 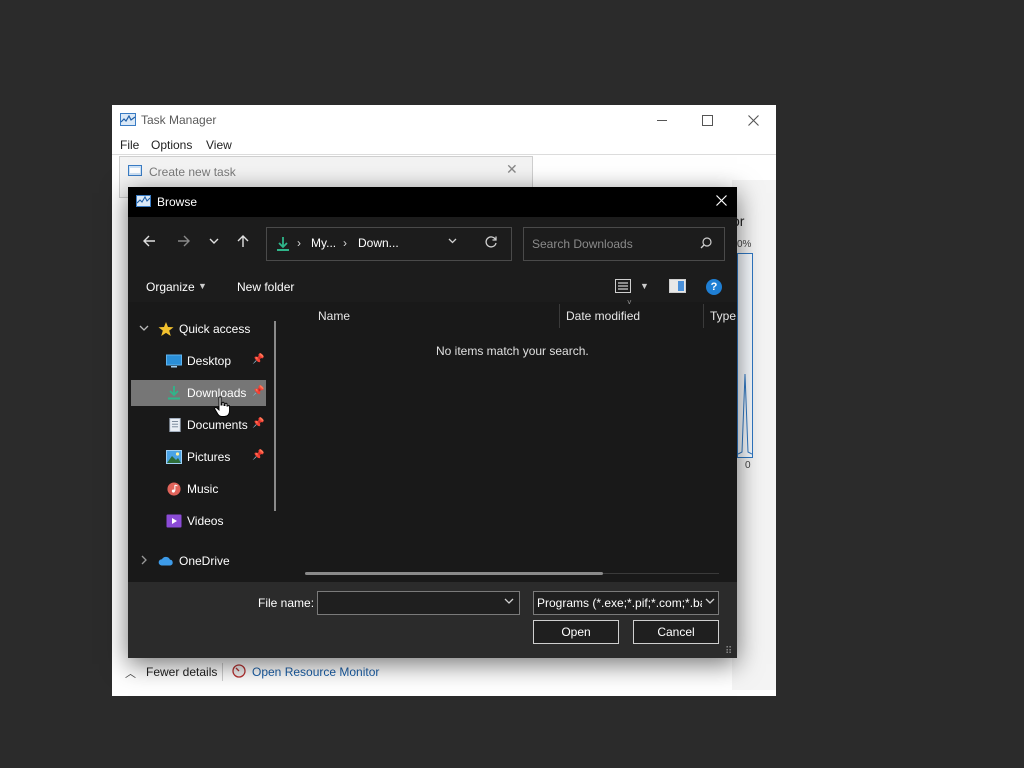 I want to click on nav-label: Desktop, so click(x=209, y=361).